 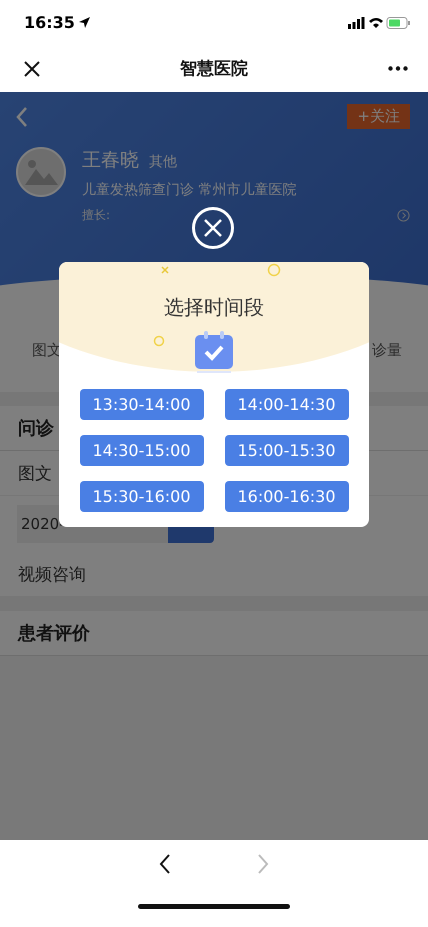 What do you see at coordinates (214, 69) in the screenshot?
I see `page-title: 智慧医院` at bounding box center [214, 69].